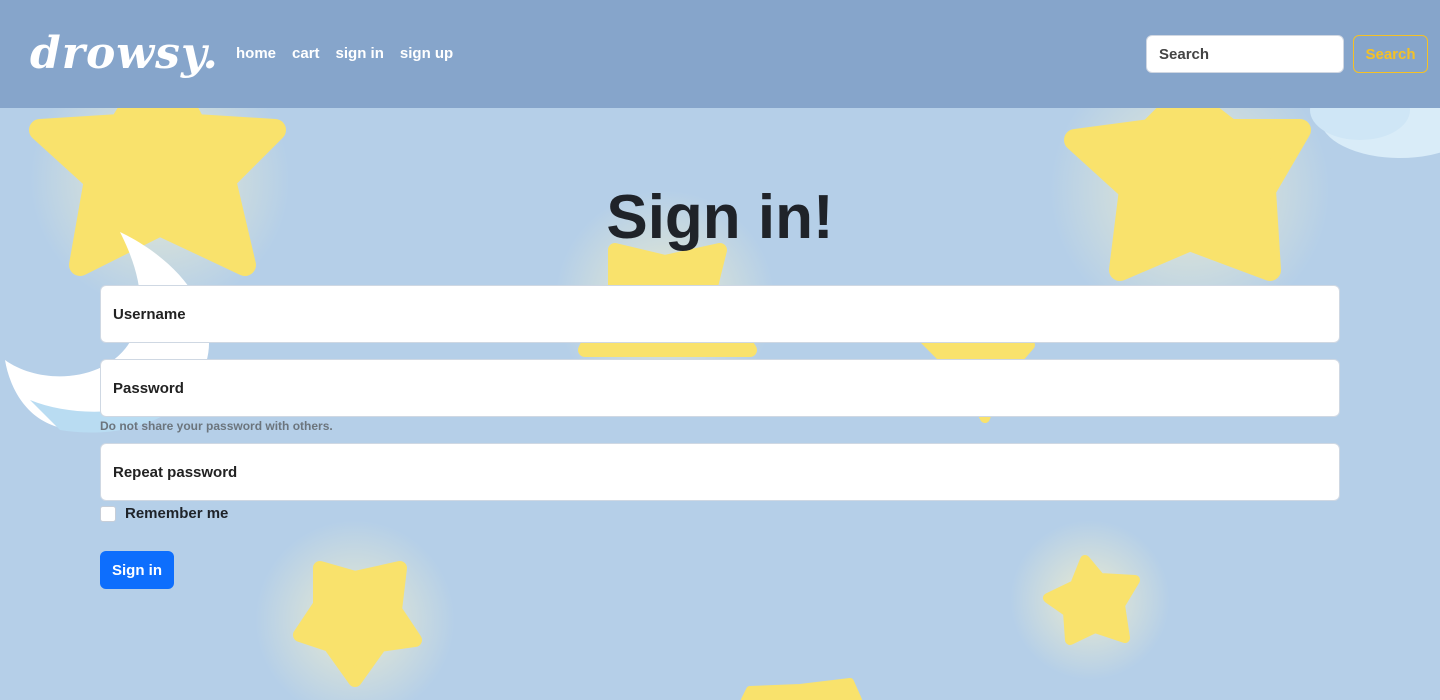 The width and height of the screenshot is (1440, 700). Describe the element at coordinates (1245, 54) in the screenshot. I see `search-input` at that location.